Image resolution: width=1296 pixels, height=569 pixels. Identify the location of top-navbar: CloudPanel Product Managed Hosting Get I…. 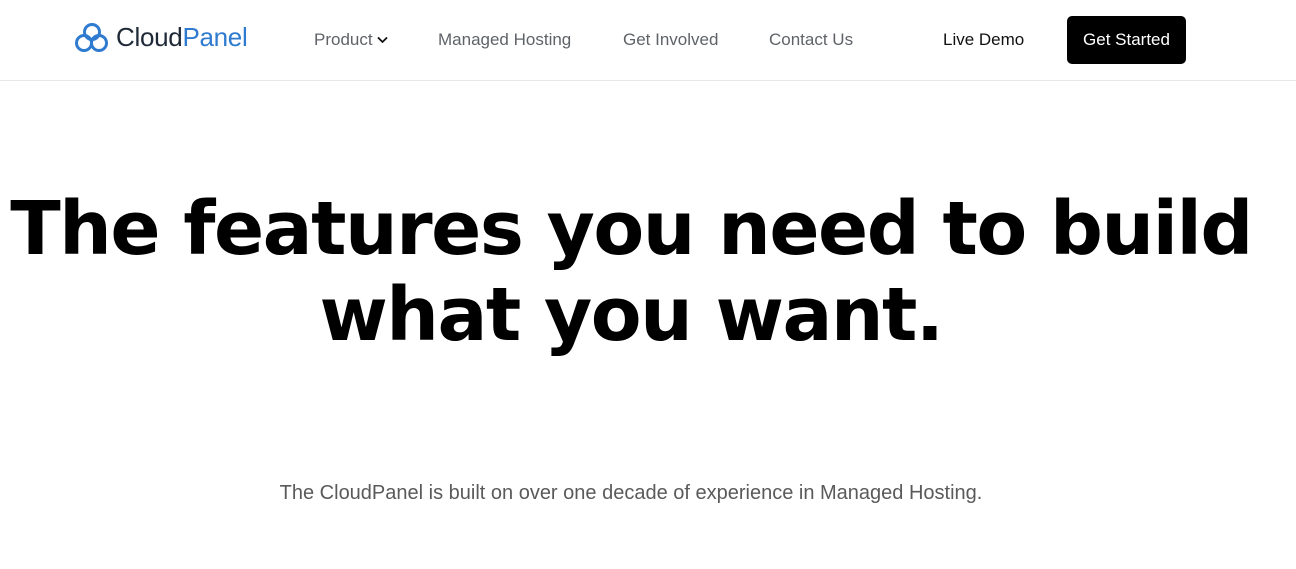
(648, 40).